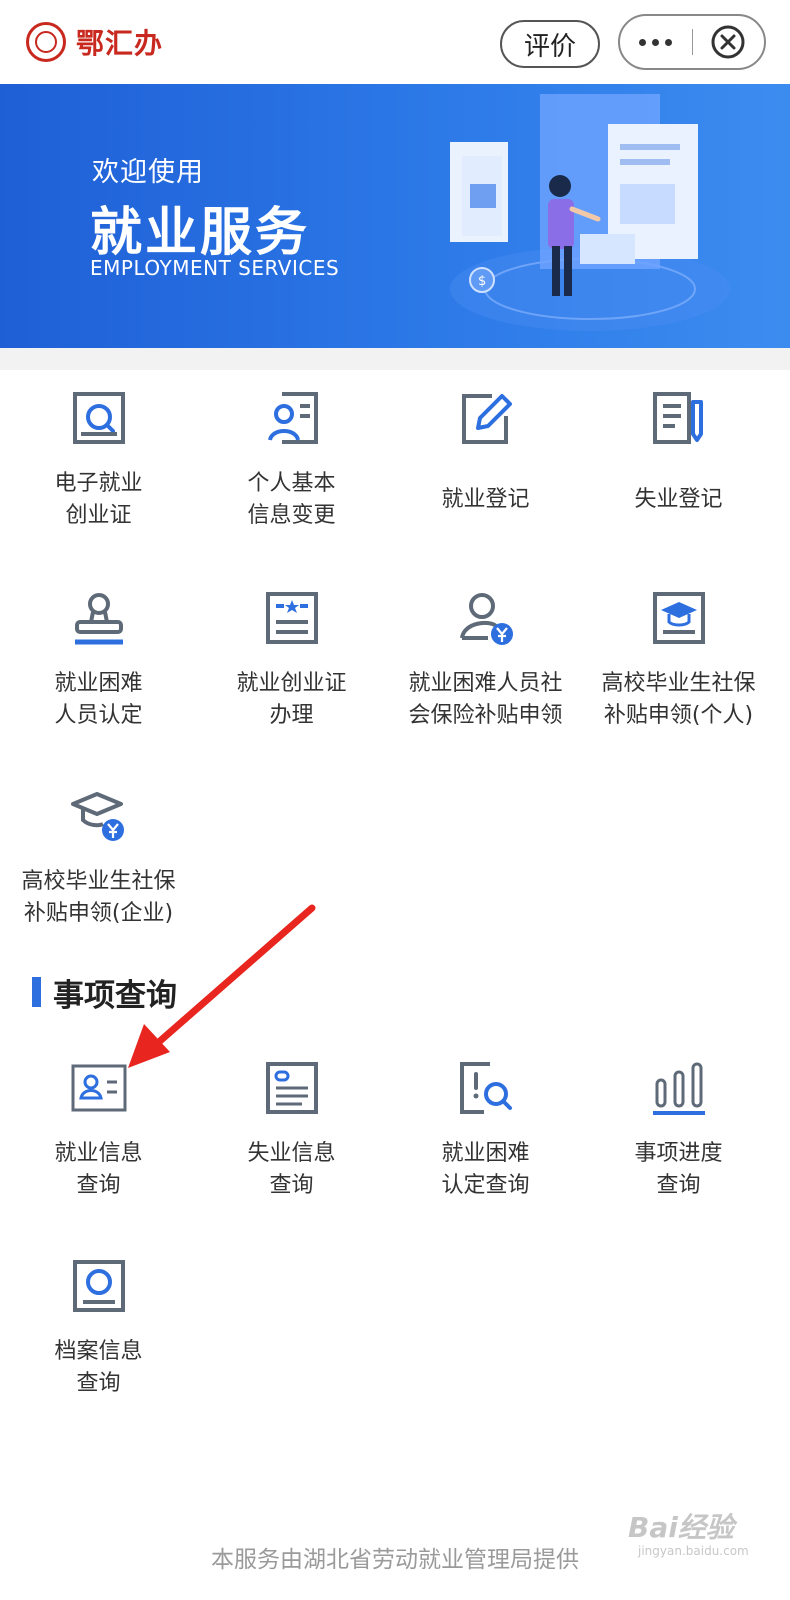 This screenshot has height=1600, width=790. I want to click on service-item-unemployment-registration: 失业登记, so click(678, 452).